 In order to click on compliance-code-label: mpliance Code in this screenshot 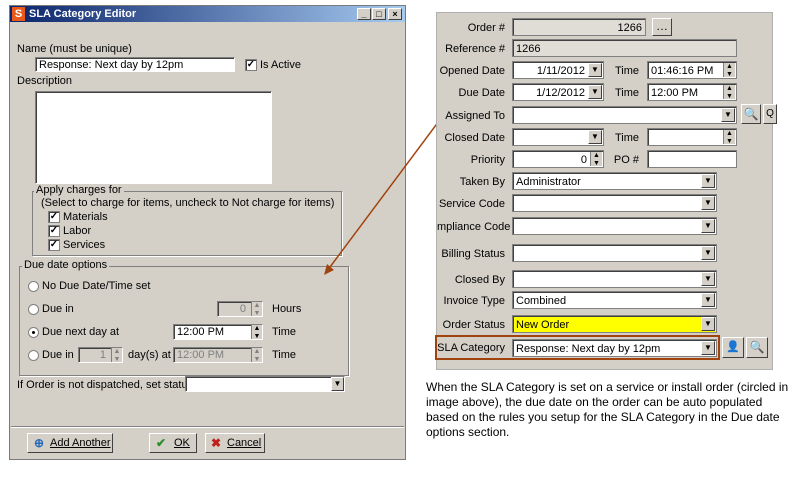, I will do `click(474, 227)`.